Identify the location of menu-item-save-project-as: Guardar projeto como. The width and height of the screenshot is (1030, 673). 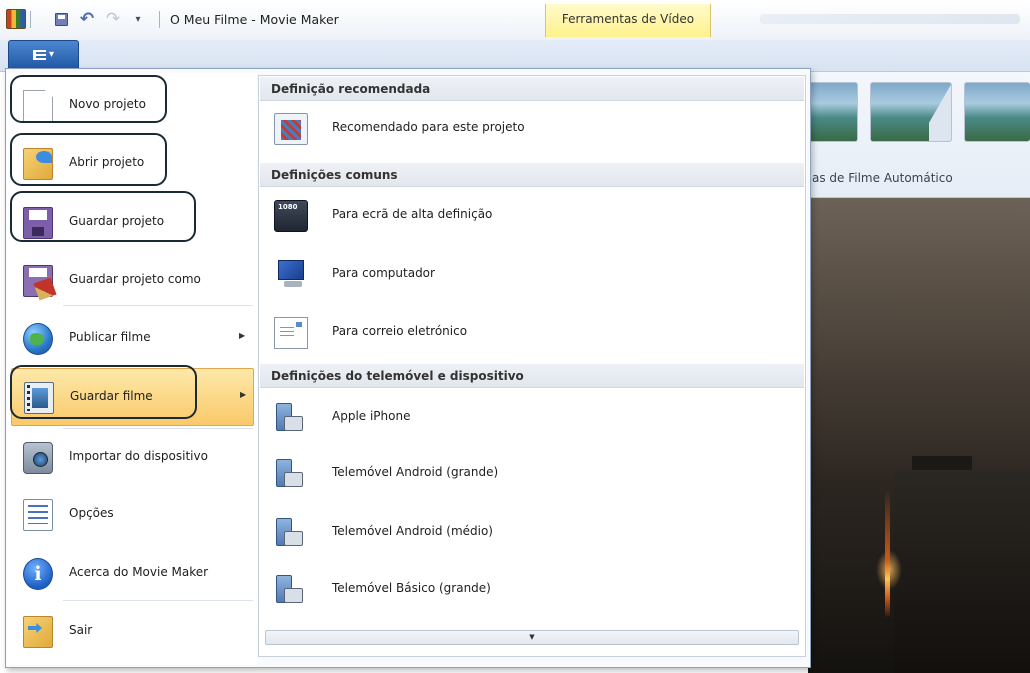
(132, 281).